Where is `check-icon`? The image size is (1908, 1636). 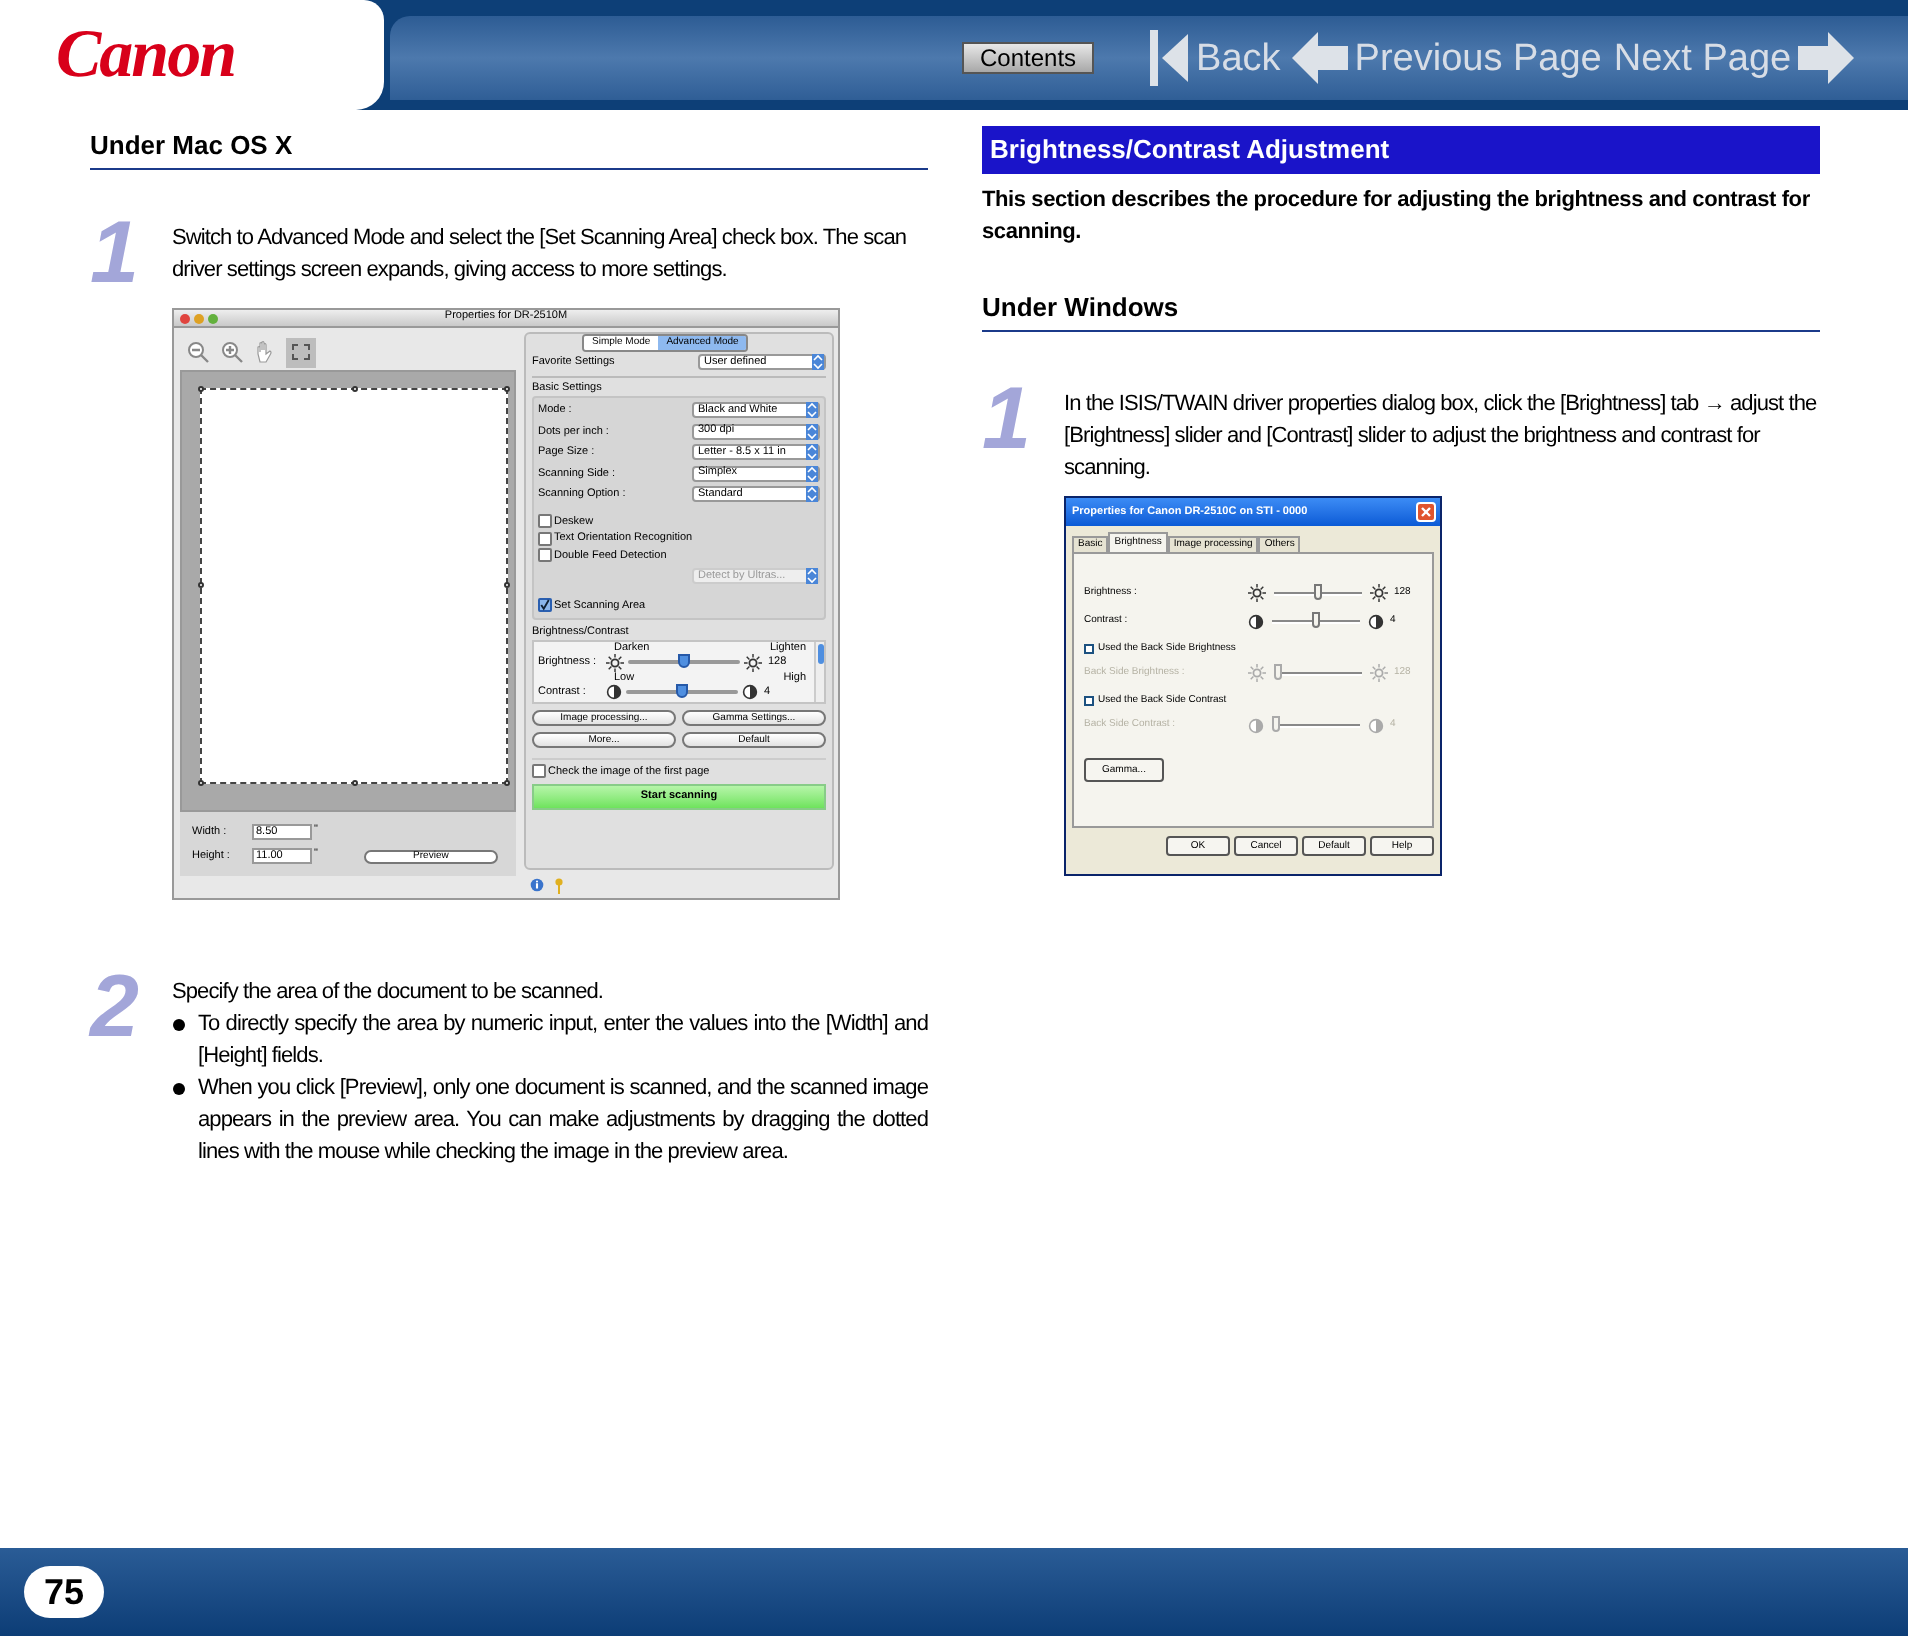 check-icon is located at coordinates (545, 605).